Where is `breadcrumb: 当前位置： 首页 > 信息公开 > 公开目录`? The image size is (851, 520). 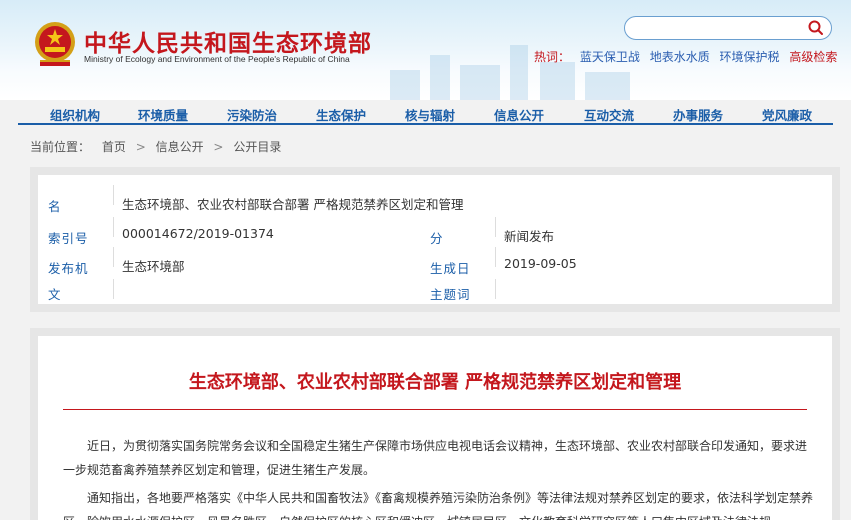 breadcrumb: 当前位置： 首页 > 信息公开 > 公开目录 is located at coordinates (155, 146).